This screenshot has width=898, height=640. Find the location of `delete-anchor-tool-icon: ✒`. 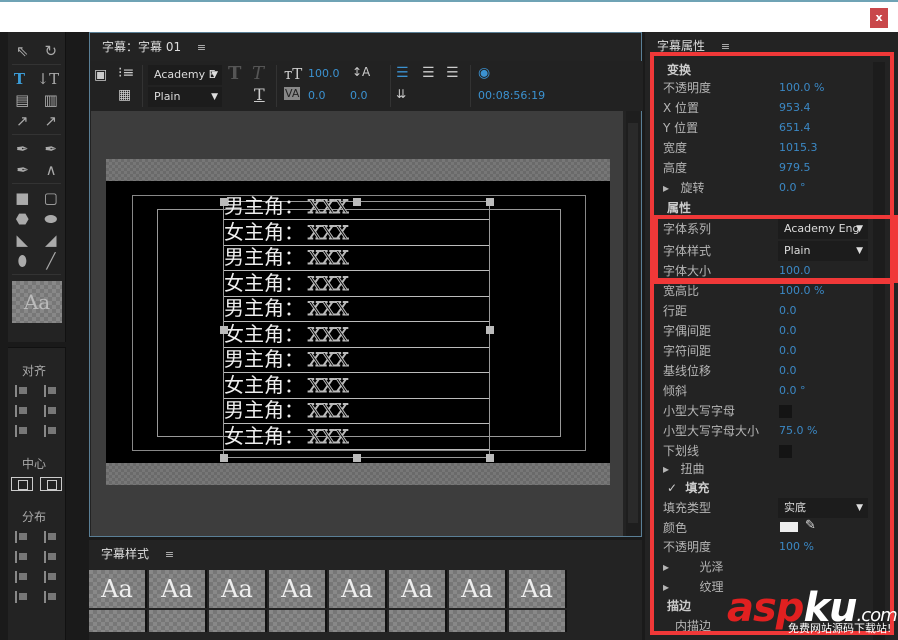

delete-anchor-tool-icon: ✒ is located at coordinates (50, 149).